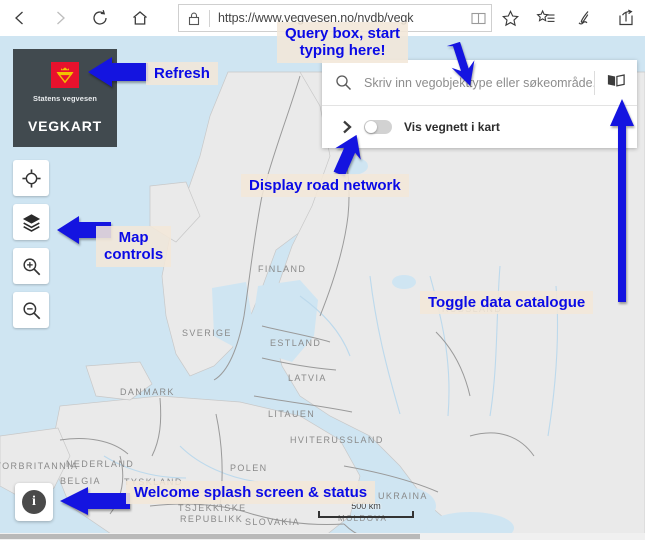 This screenshot has height=540, width=645. I want to click on arrow-to-refresh, so click(117, 72).